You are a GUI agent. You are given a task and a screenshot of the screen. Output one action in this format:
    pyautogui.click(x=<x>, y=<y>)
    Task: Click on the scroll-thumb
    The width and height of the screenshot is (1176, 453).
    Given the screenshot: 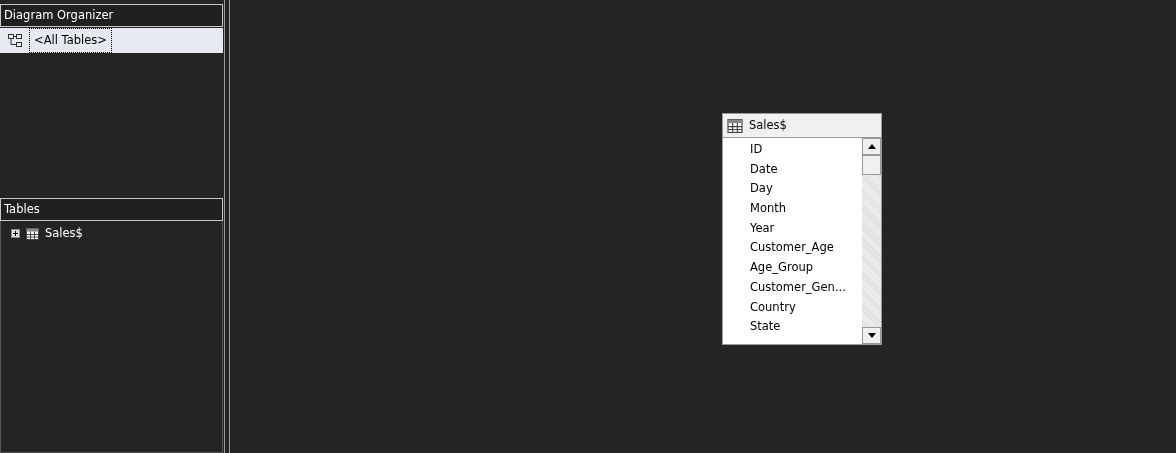 What is the action you would take?
    pyautogui.click(x=871, y=165)
    